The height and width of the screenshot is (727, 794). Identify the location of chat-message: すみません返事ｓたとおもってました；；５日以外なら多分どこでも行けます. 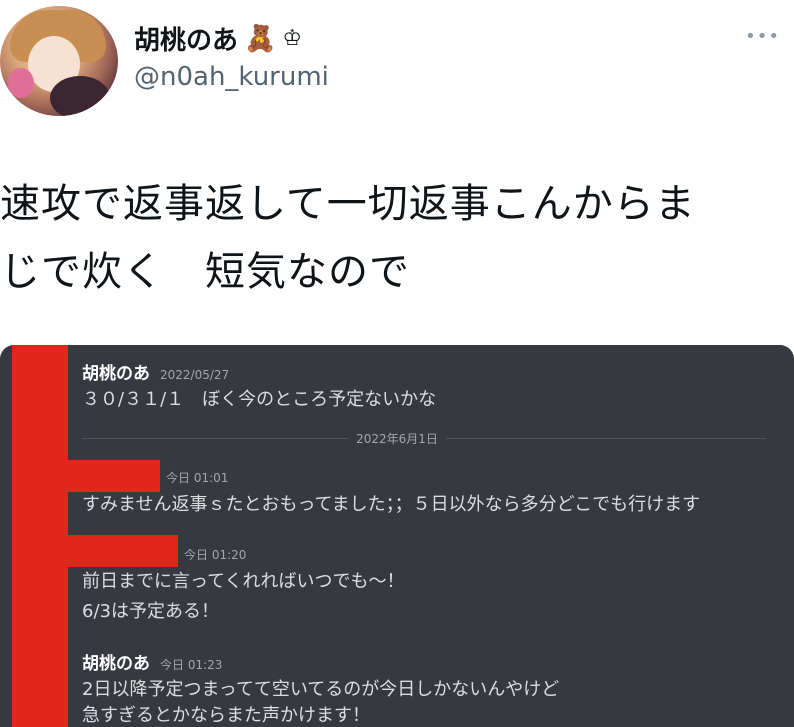
(391, 504).